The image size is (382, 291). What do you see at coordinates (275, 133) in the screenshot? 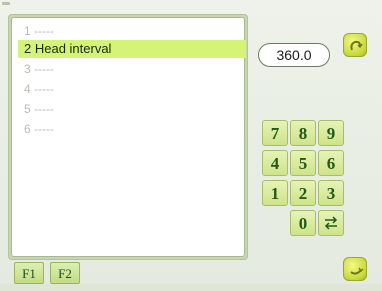
I see `key-7: 7` at bounding box center [275, 133].